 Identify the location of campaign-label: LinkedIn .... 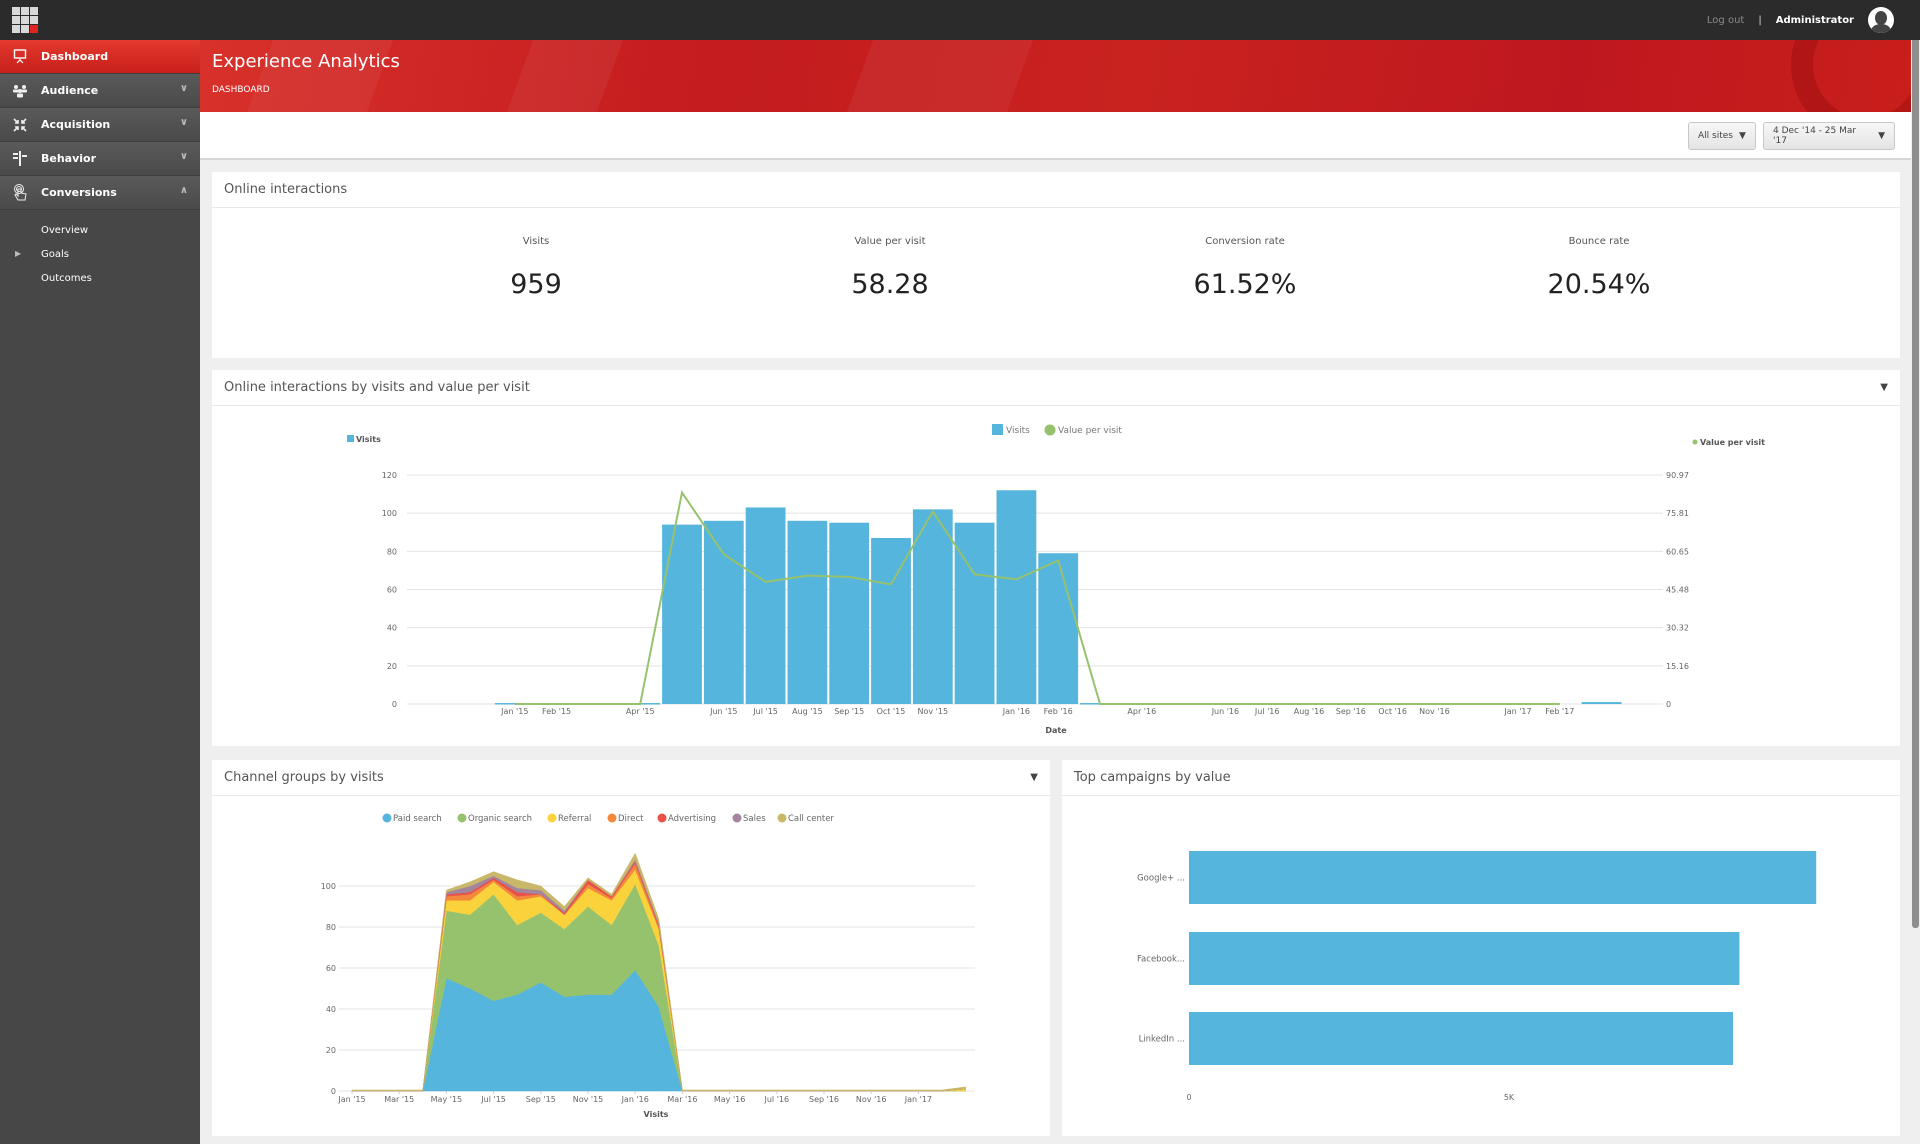
(1162, 1040).